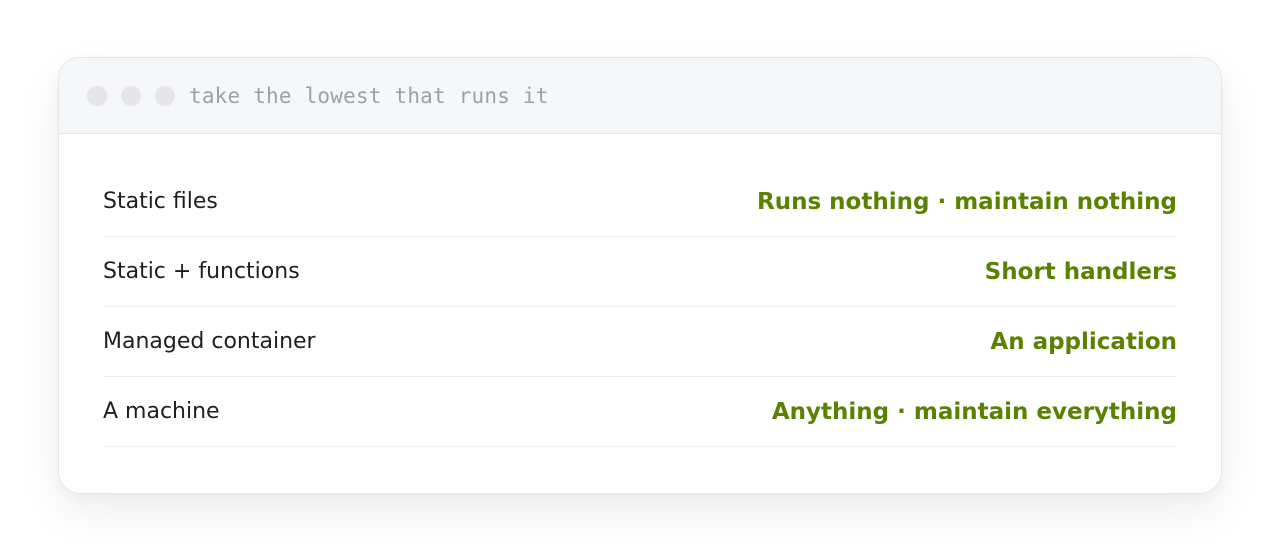 The image size is (1280, 552). What do you see at coordinates (160, 201) in the screenshot?
I see `item-label: Static files` at bounding box center [160, 201].